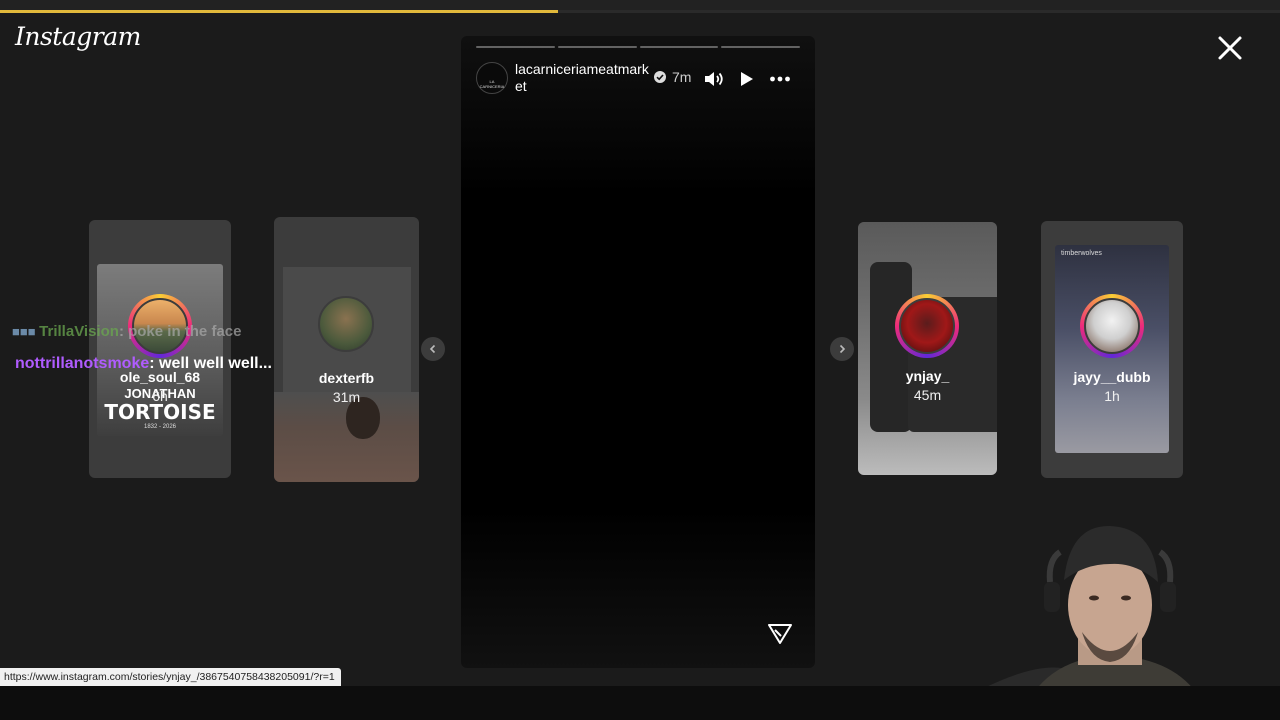  What do you see at coordinates (82, 363) in the screenshot?
I see `chat-username: nottrillanotsmoke` at bounding box center [82, 363].